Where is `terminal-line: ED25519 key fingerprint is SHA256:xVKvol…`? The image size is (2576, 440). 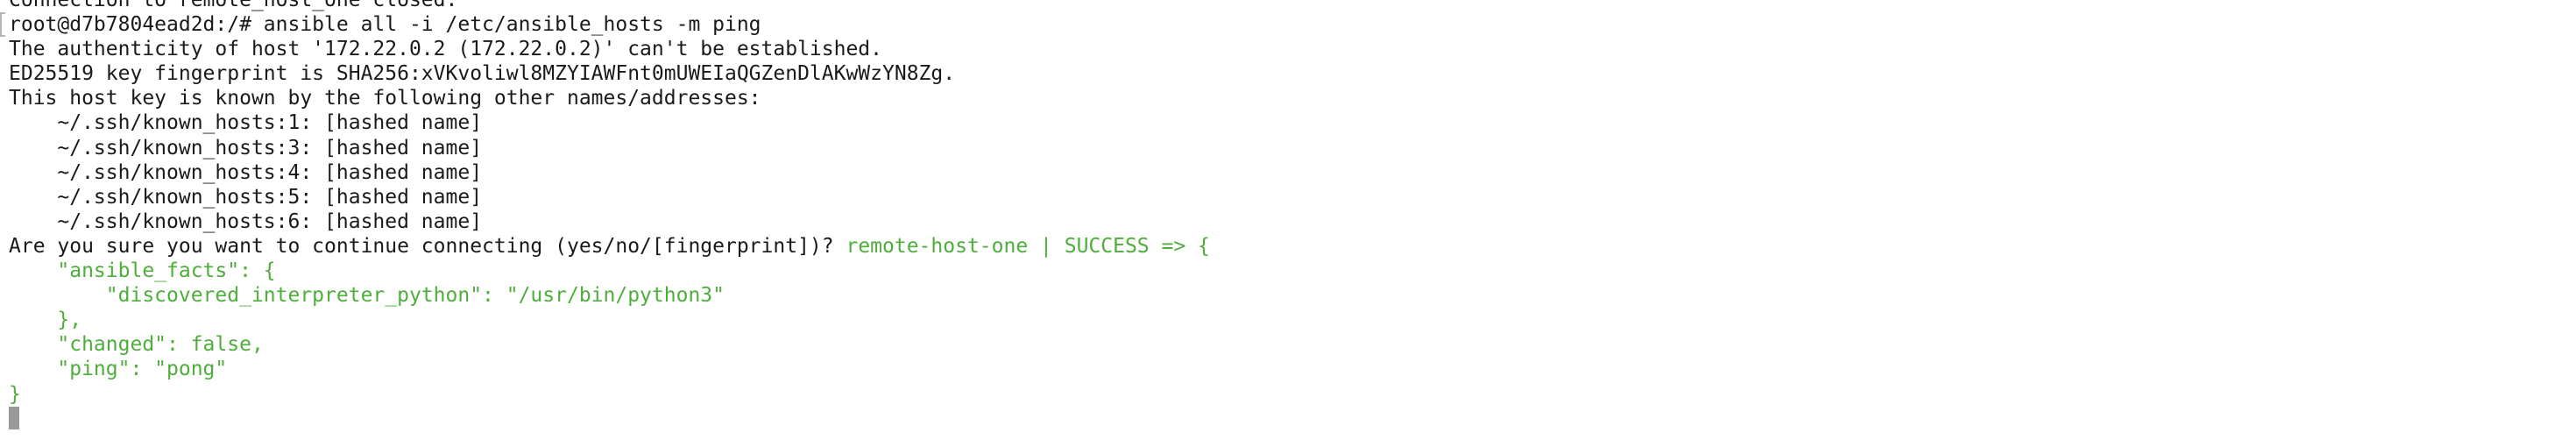
terminal-line: ED25519 key fingerprint is SHA256:xVKvol… is located at coordinates (1292, 73).